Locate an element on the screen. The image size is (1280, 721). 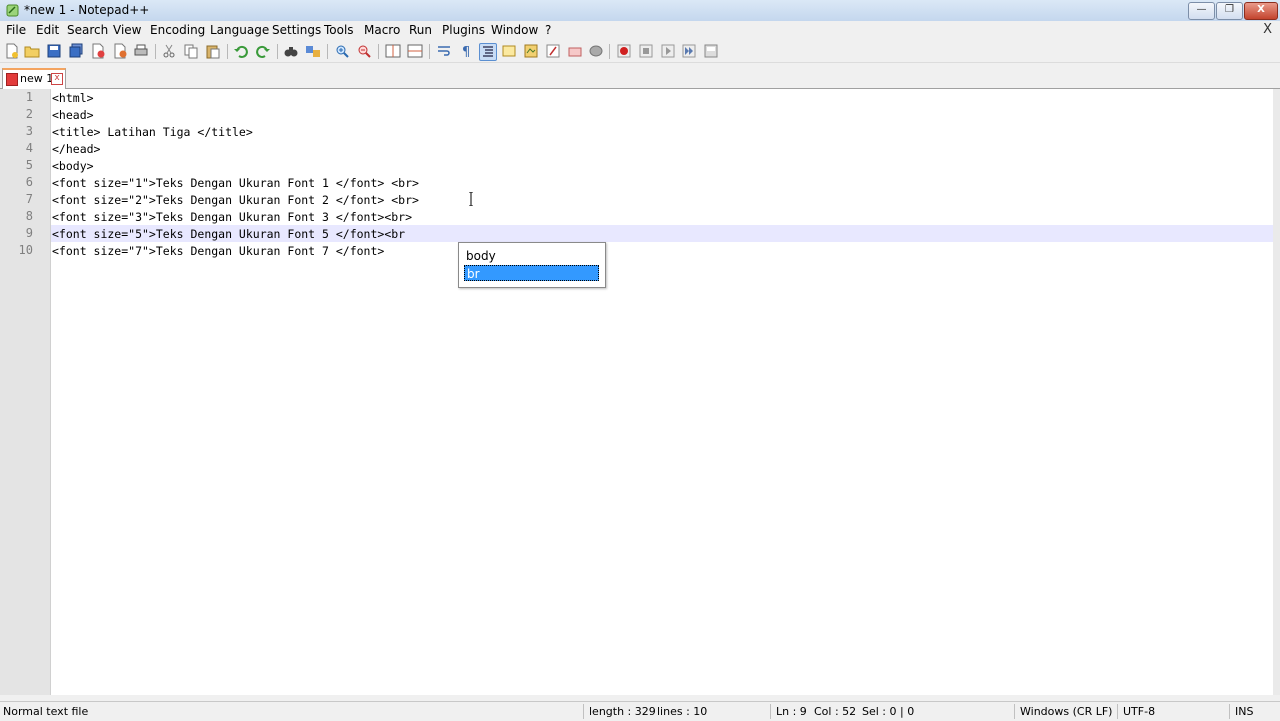
play-macro-button is located at coordinates (668, 51).